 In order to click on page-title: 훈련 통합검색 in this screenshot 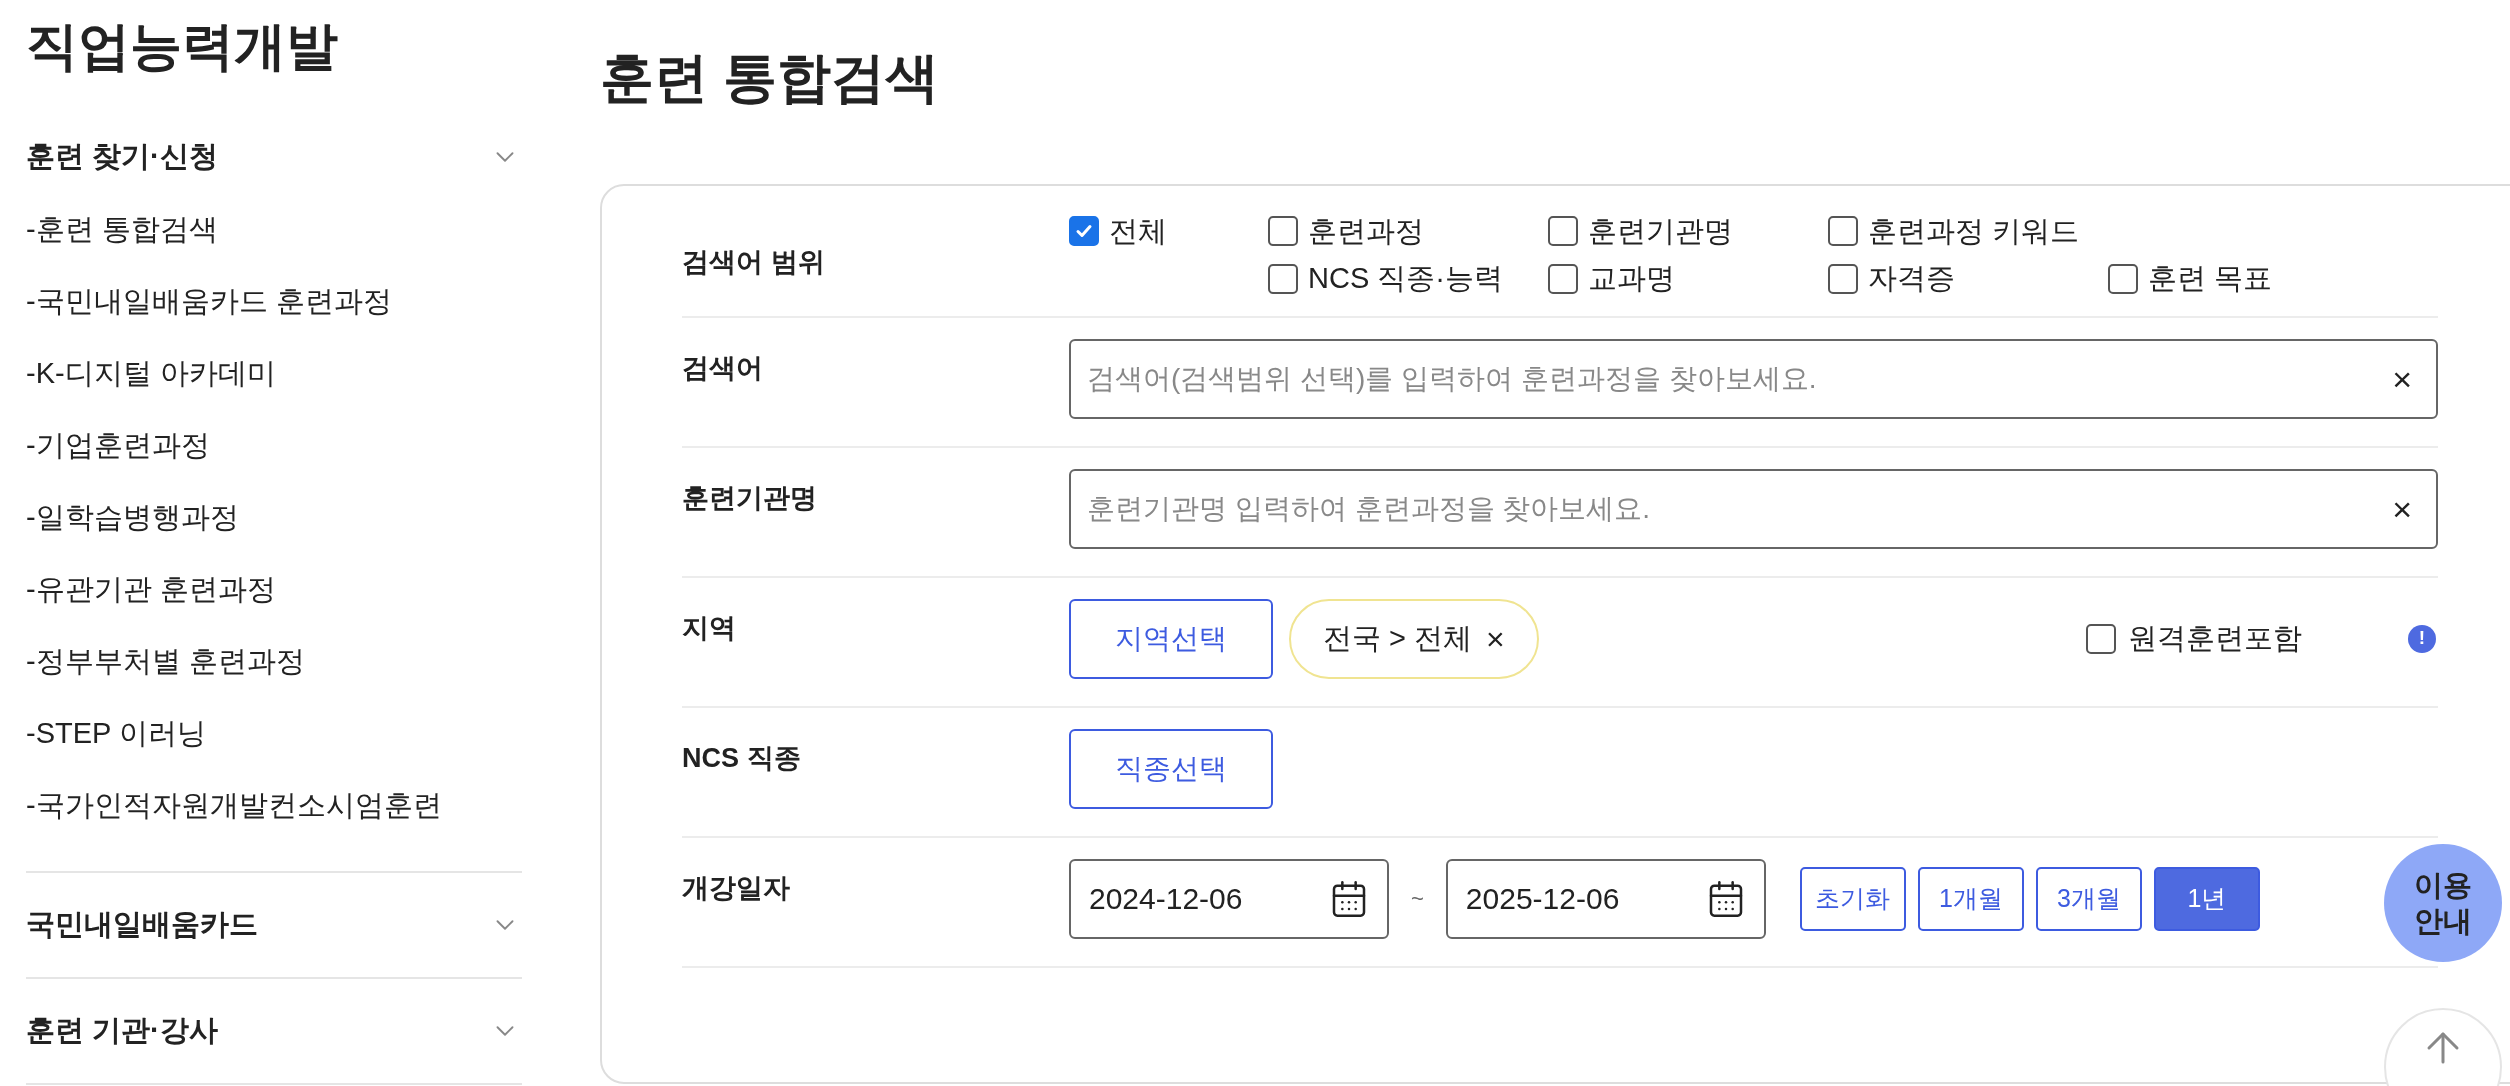, I will do `click(770, 77)`.